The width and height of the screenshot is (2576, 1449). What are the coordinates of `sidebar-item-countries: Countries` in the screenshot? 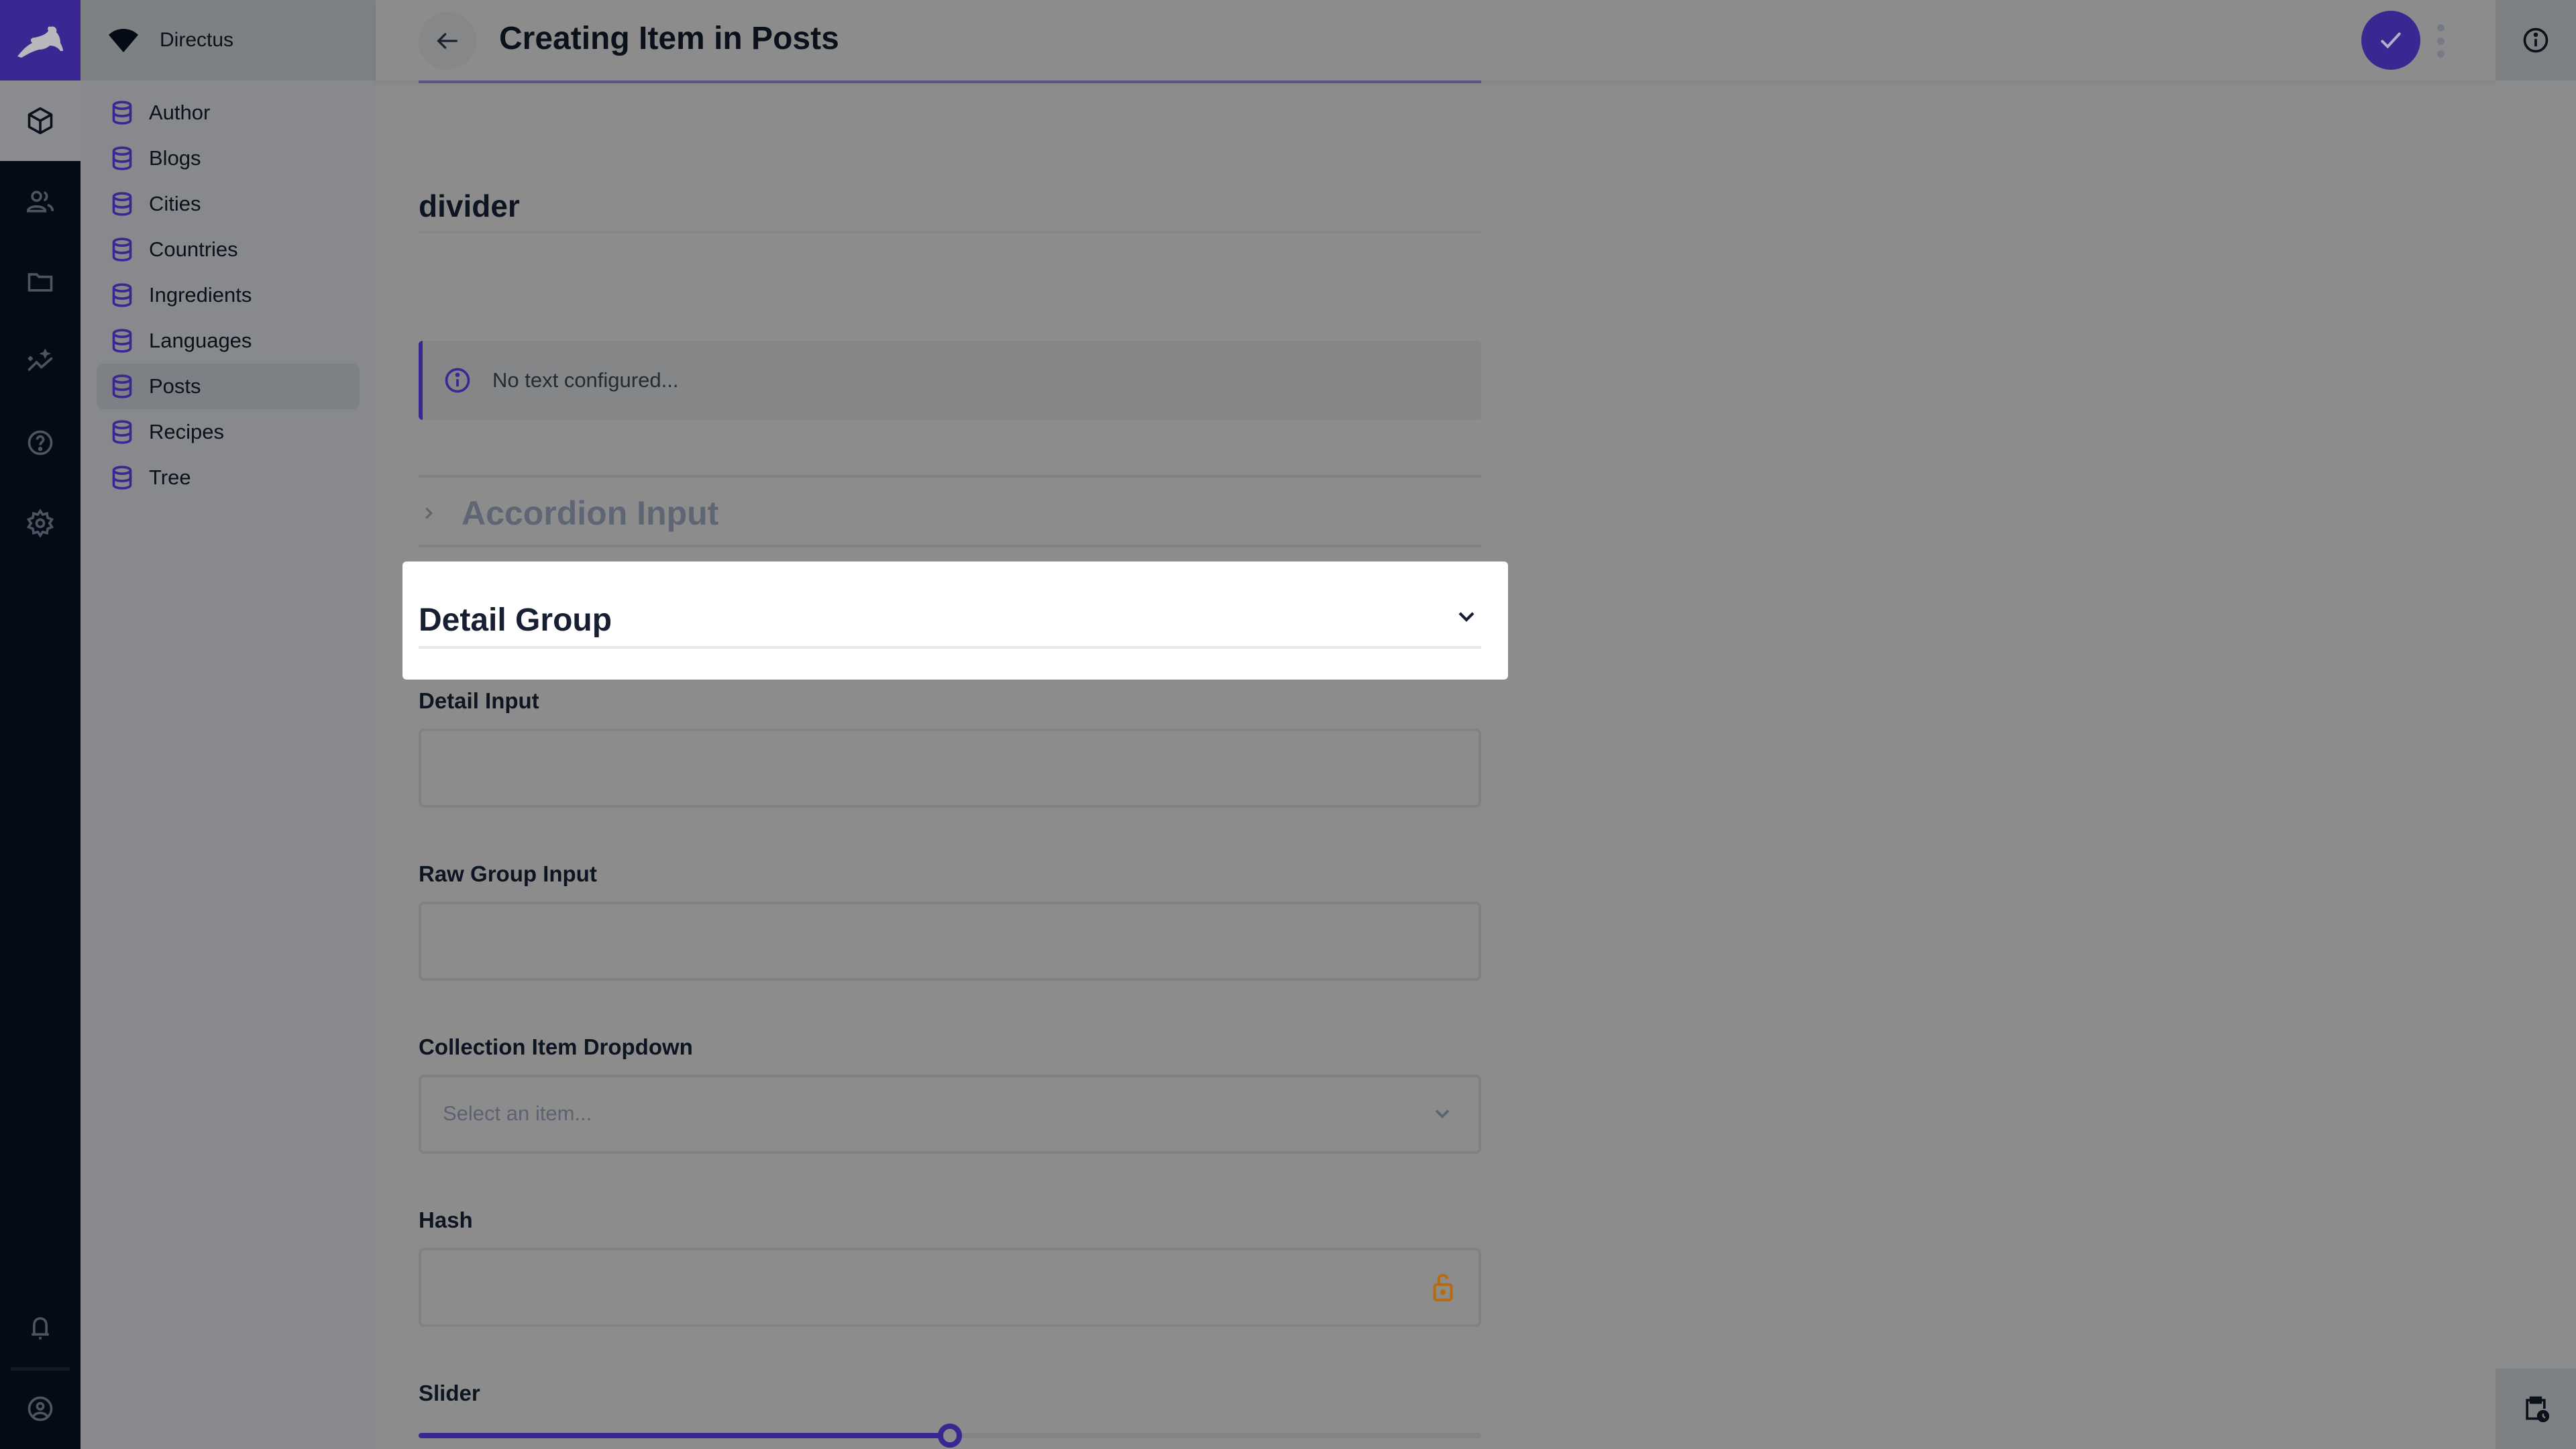 It's located at (228, 249).